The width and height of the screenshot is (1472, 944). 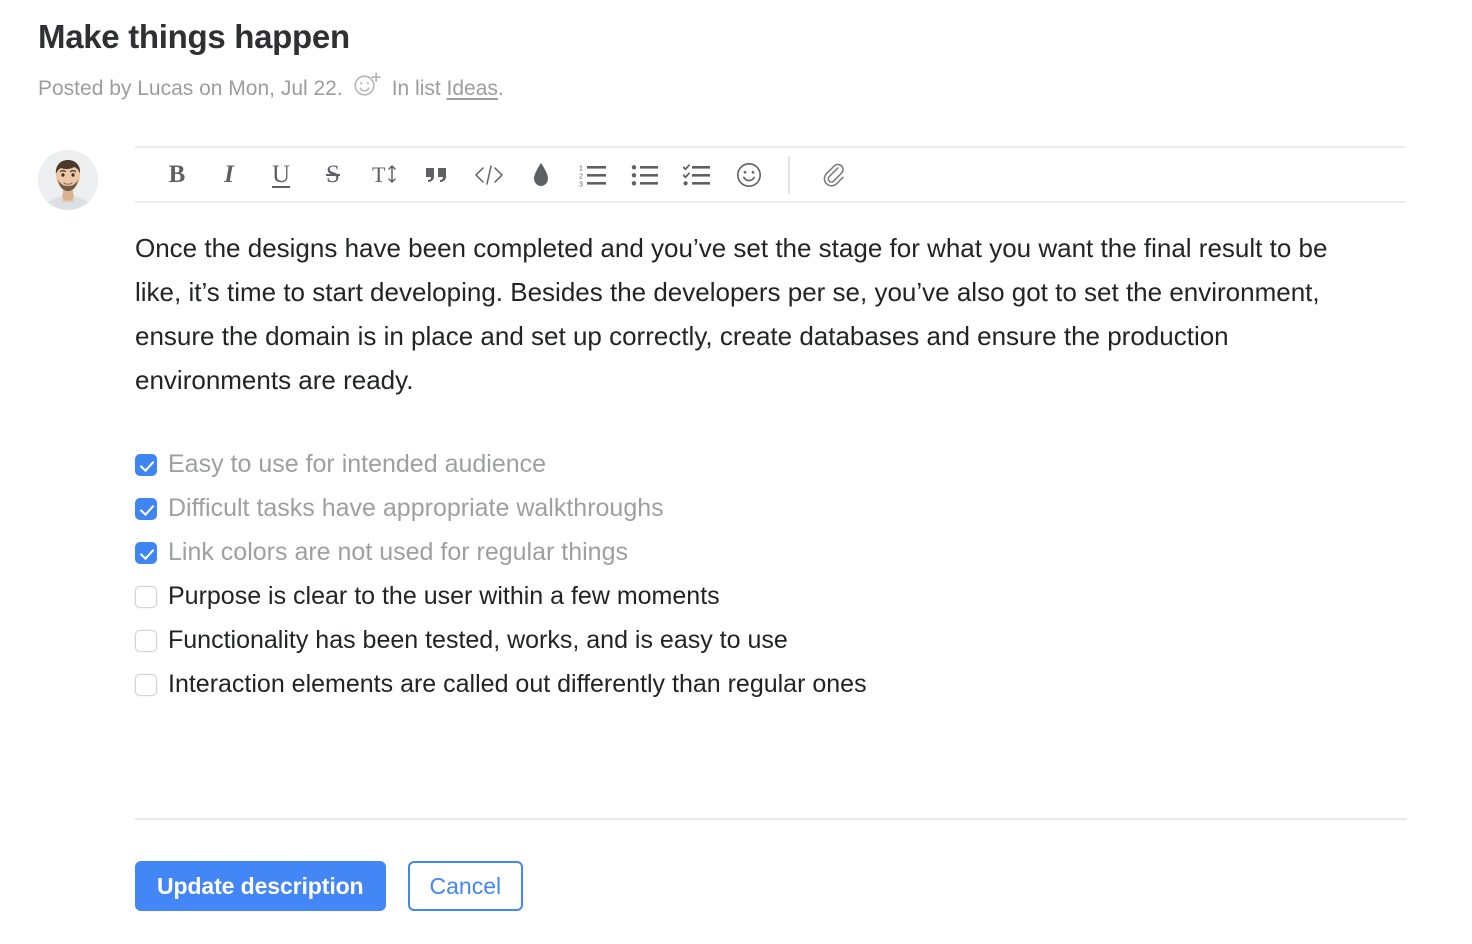 I want to click on footer-divider, so click(x=771, y=819).